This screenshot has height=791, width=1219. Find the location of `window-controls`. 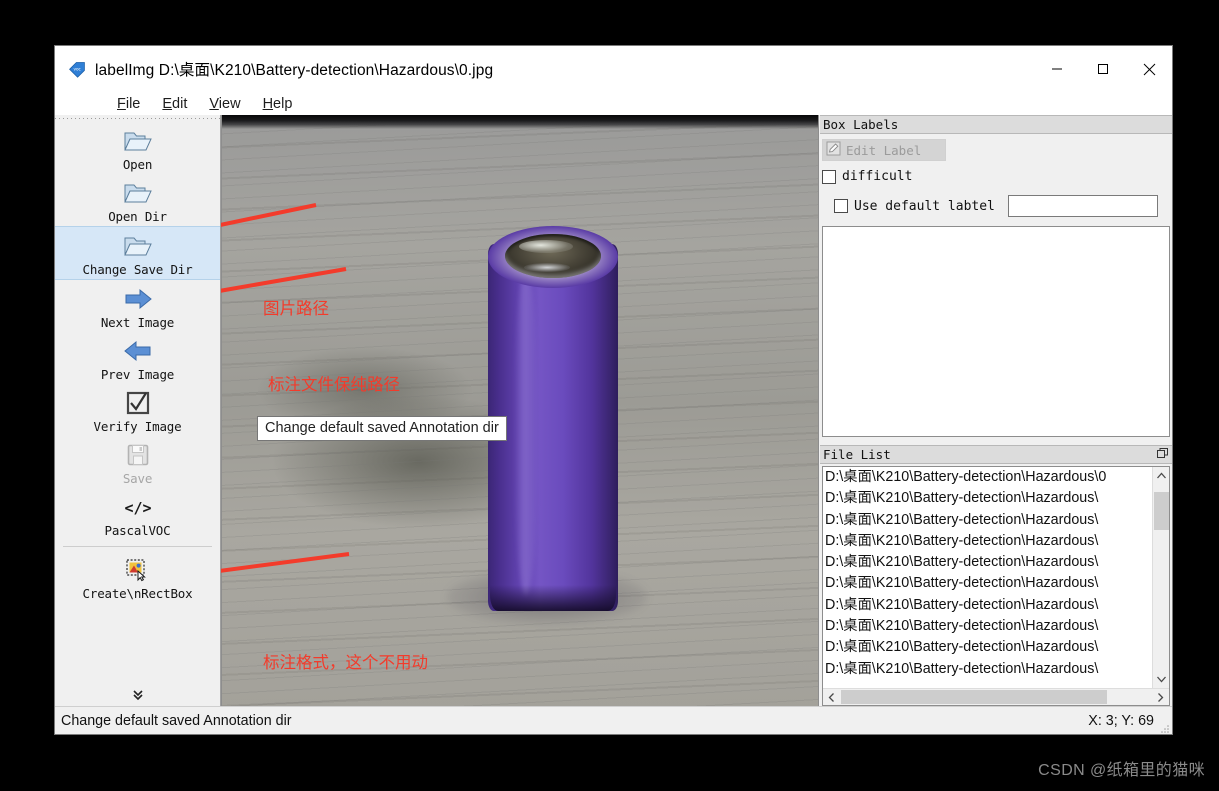

window-controls is located at coordinates (1103, 69).